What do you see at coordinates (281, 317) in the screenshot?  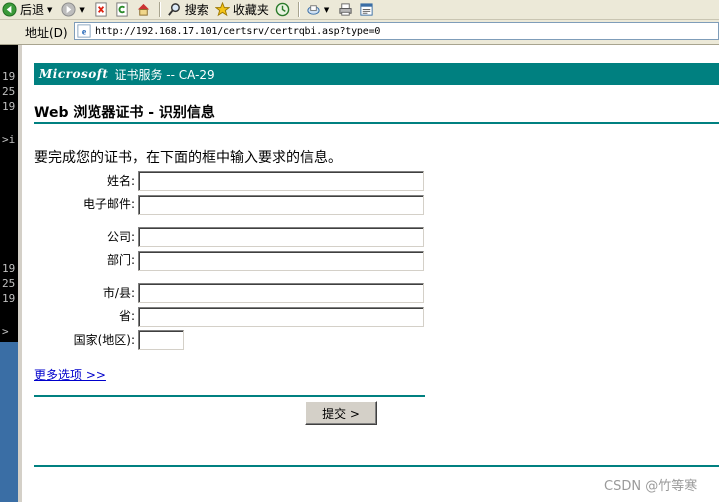 I see `province-input` at bounding box center [281, 317].